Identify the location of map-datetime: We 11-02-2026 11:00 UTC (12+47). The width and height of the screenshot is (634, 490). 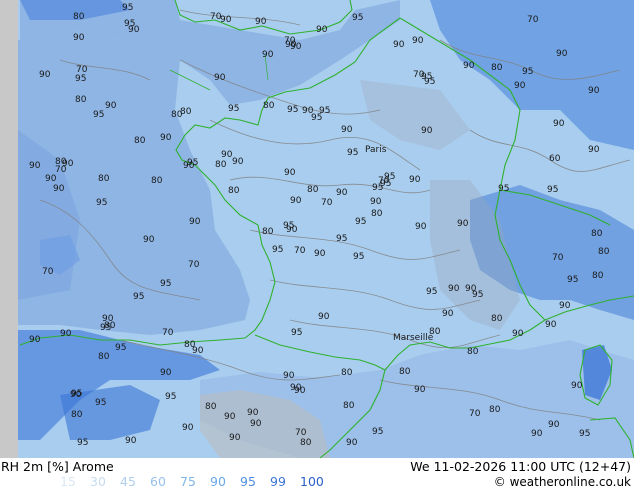
(520, 466).